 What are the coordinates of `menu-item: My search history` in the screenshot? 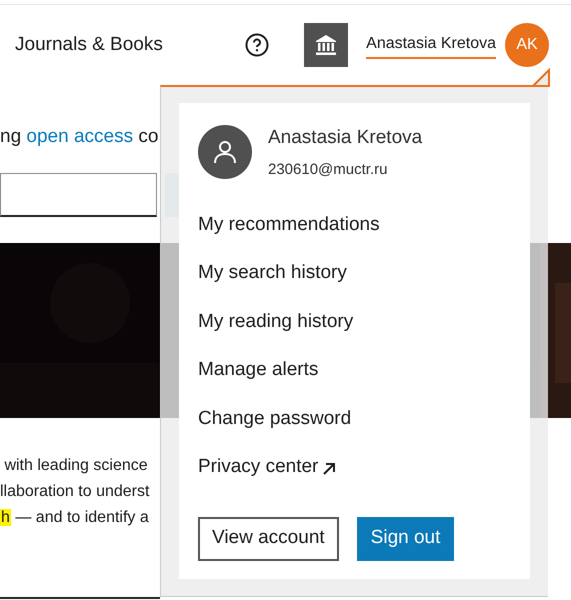 It's located at (359, 273).